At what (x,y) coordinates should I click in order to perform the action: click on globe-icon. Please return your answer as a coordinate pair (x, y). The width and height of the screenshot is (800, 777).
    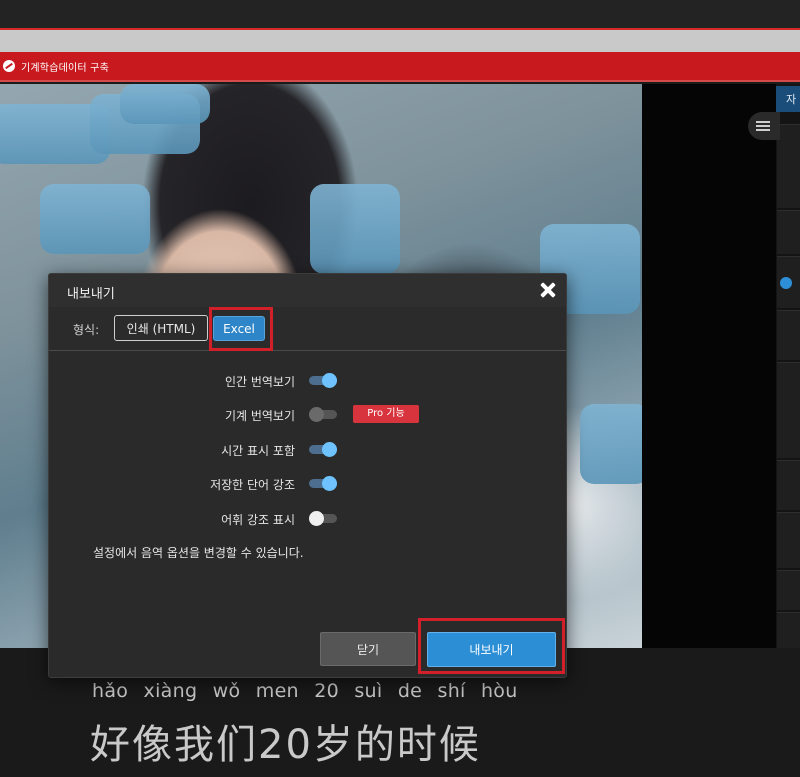
    Looking at the image, I should click on (9, 66).